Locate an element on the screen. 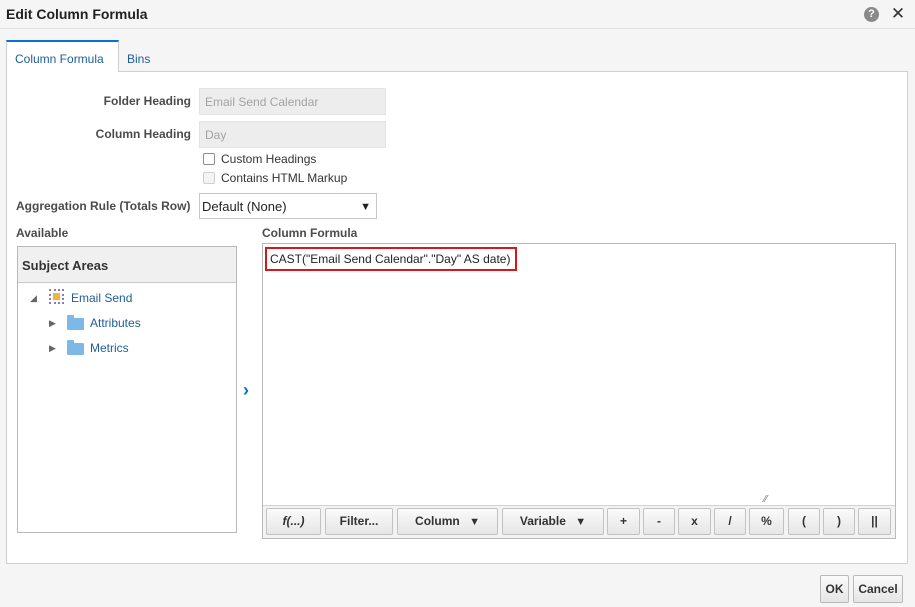 This screenshot has height=607, width=915. help-icon: ? is located at coordinates (871, 14).